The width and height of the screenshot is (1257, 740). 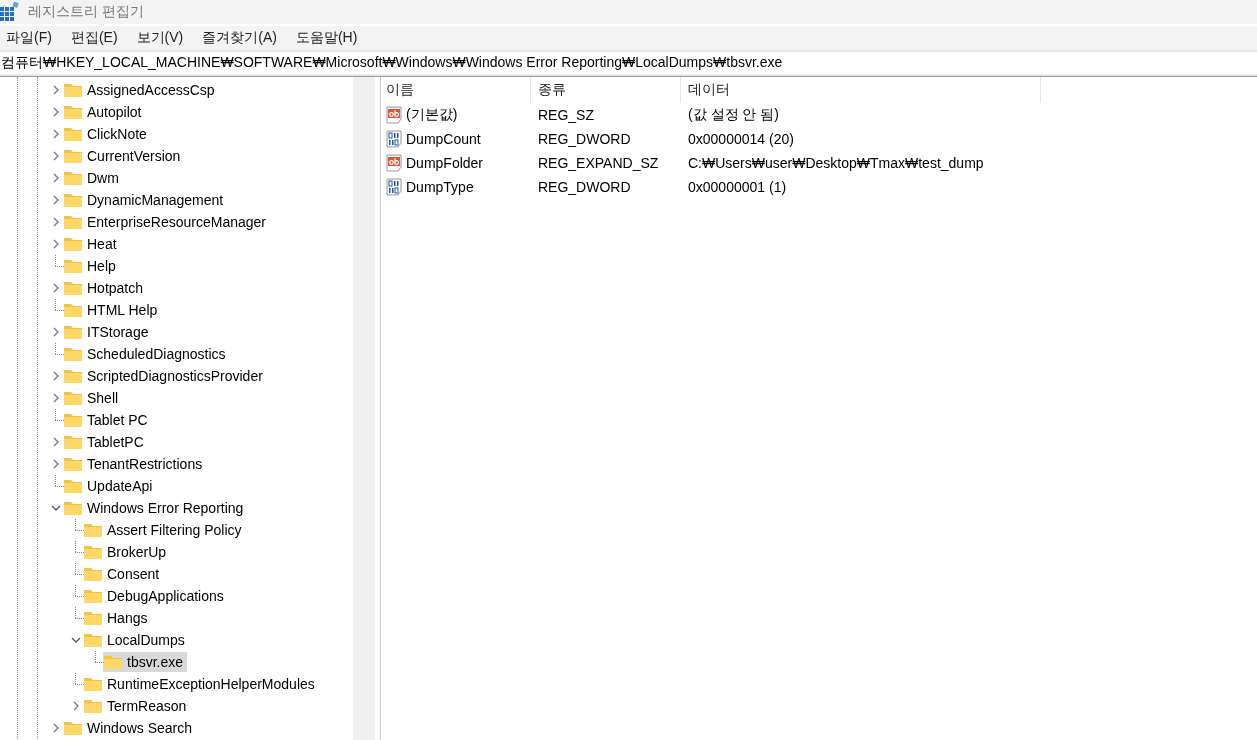 What do you see at coordinates (117, 618) in the screenshot?
I see `tree-item: Hangs` at bounding box center [117, 618].